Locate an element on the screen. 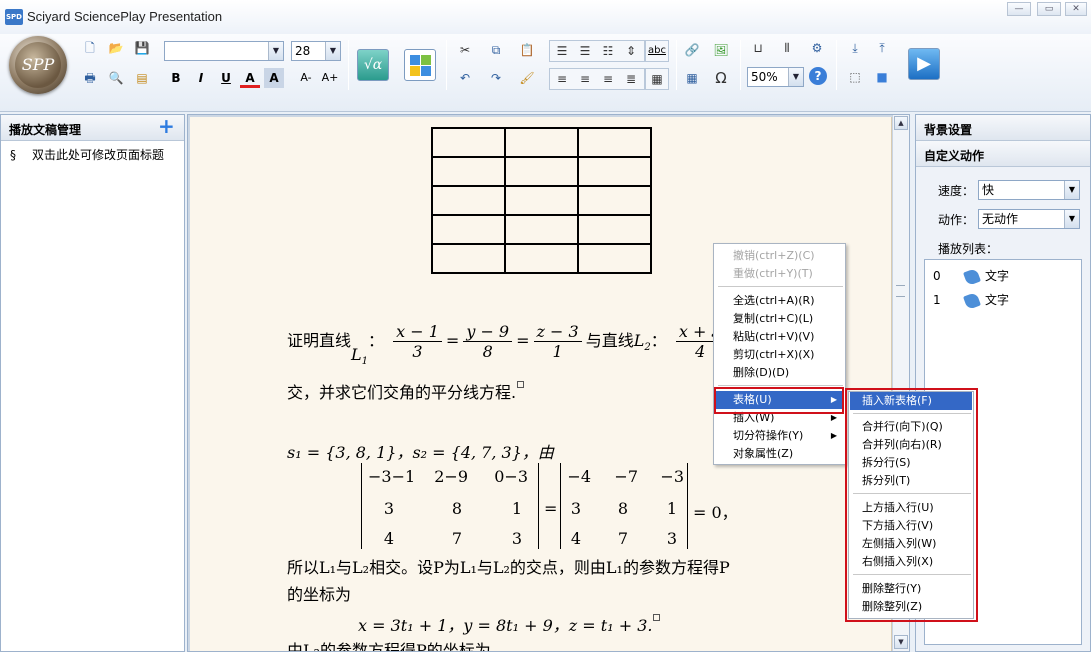  minimize-button: — is located at coordinates (1019, 9).